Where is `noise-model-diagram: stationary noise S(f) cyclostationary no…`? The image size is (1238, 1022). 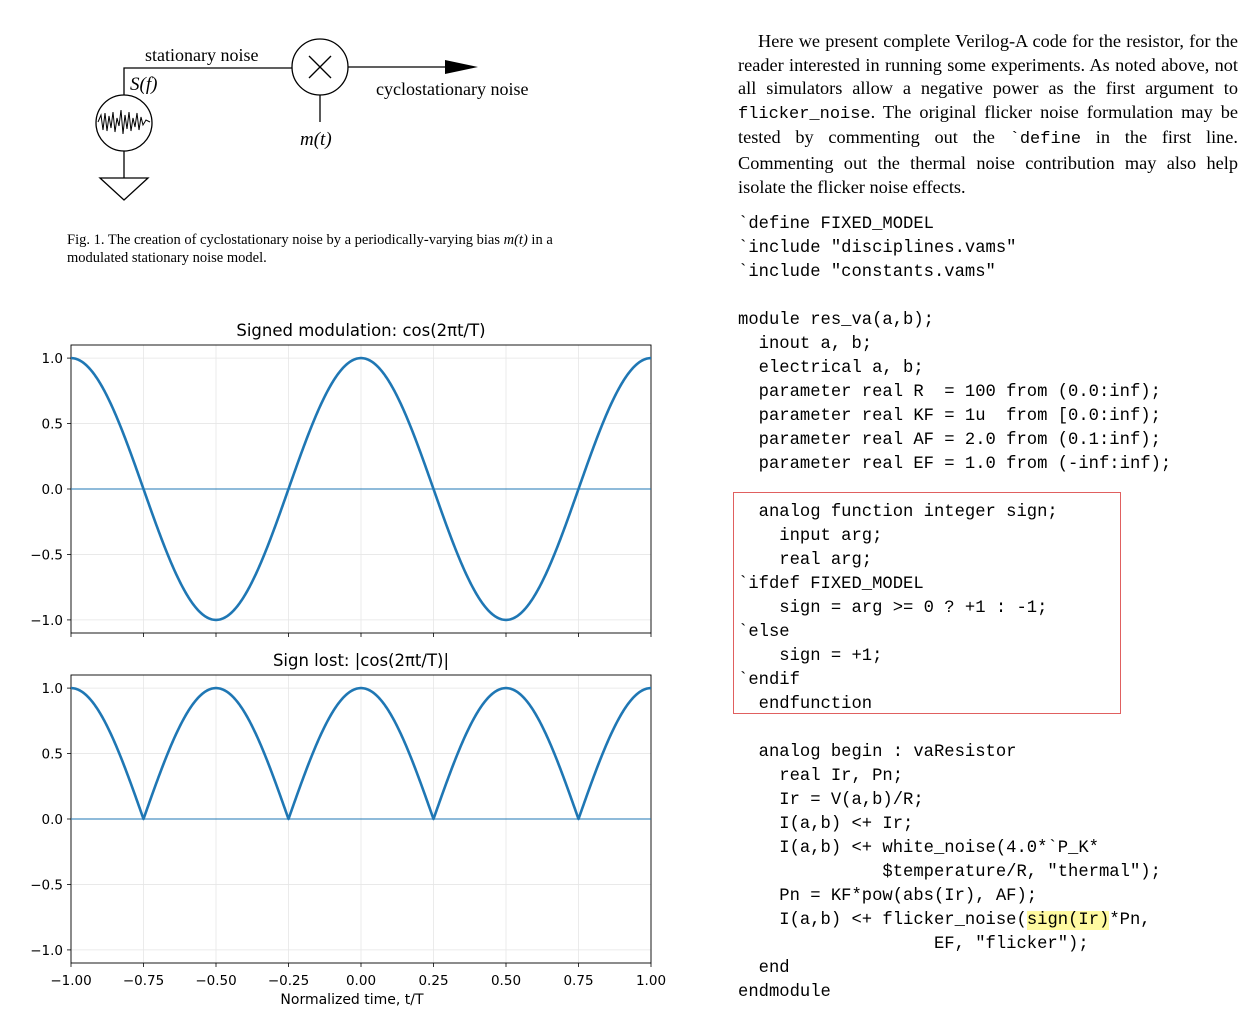
noise-model-diagram: stationary noise S(f) cyclostationary no… is located at coordinates (311, 119).